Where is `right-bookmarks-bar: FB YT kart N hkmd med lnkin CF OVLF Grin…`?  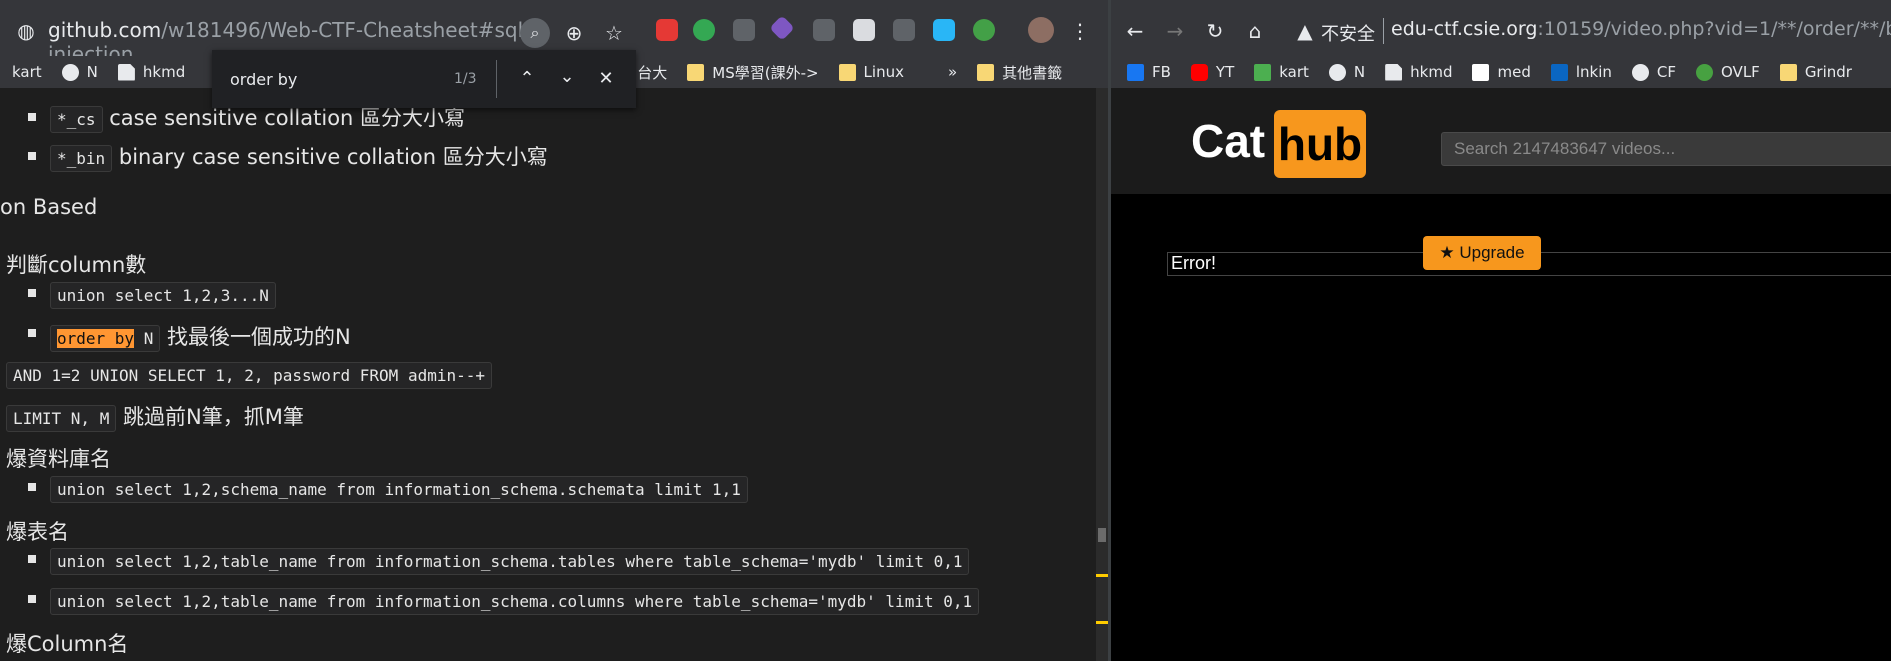
right-bookmarks-bar: FB YT kart N hkmd med lnkin CF OVLF Grin… is located at coordinates (1501, 72).